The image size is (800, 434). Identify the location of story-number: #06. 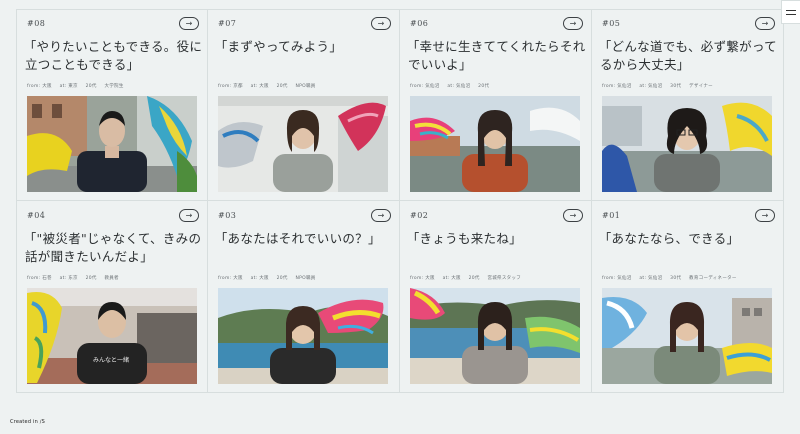
(419, 23).